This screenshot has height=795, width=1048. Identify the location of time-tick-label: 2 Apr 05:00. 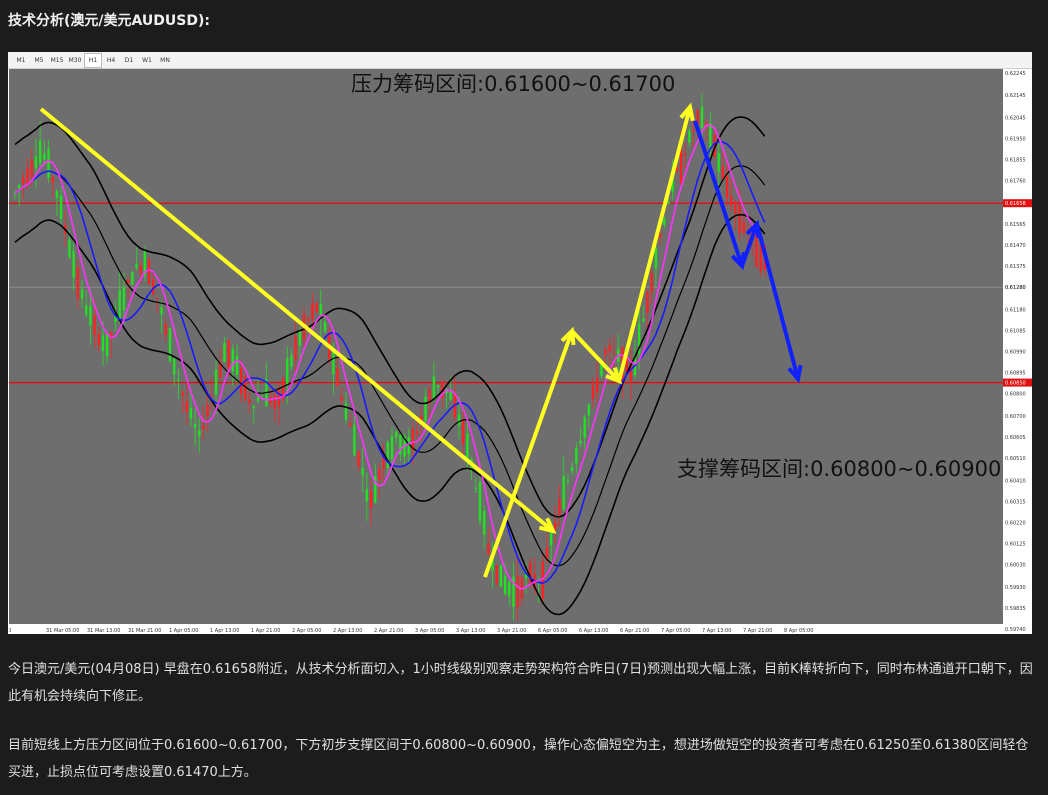
(306, 631).